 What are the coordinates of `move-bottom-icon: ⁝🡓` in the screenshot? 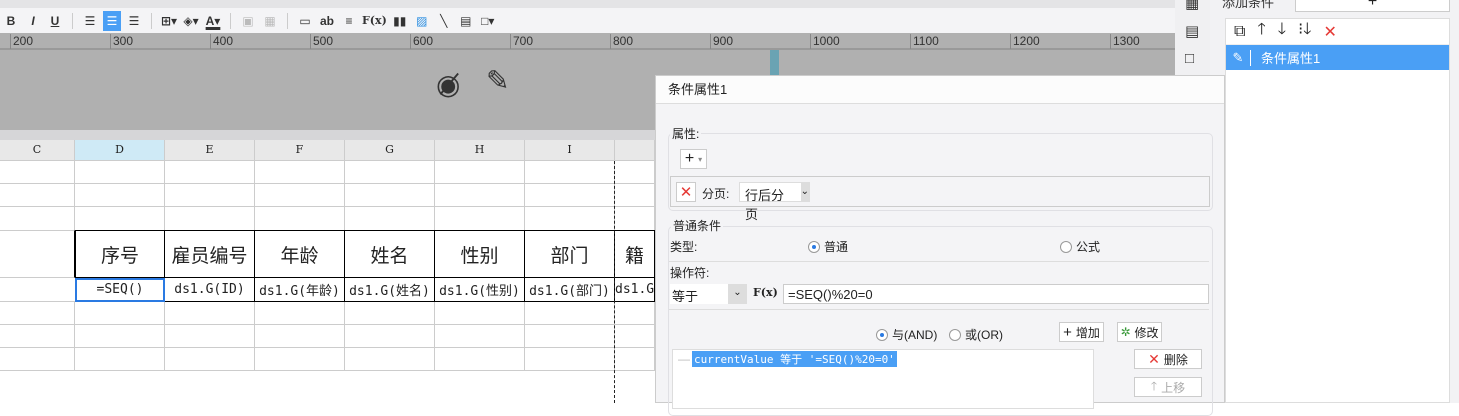 It's located at (1304, 31).